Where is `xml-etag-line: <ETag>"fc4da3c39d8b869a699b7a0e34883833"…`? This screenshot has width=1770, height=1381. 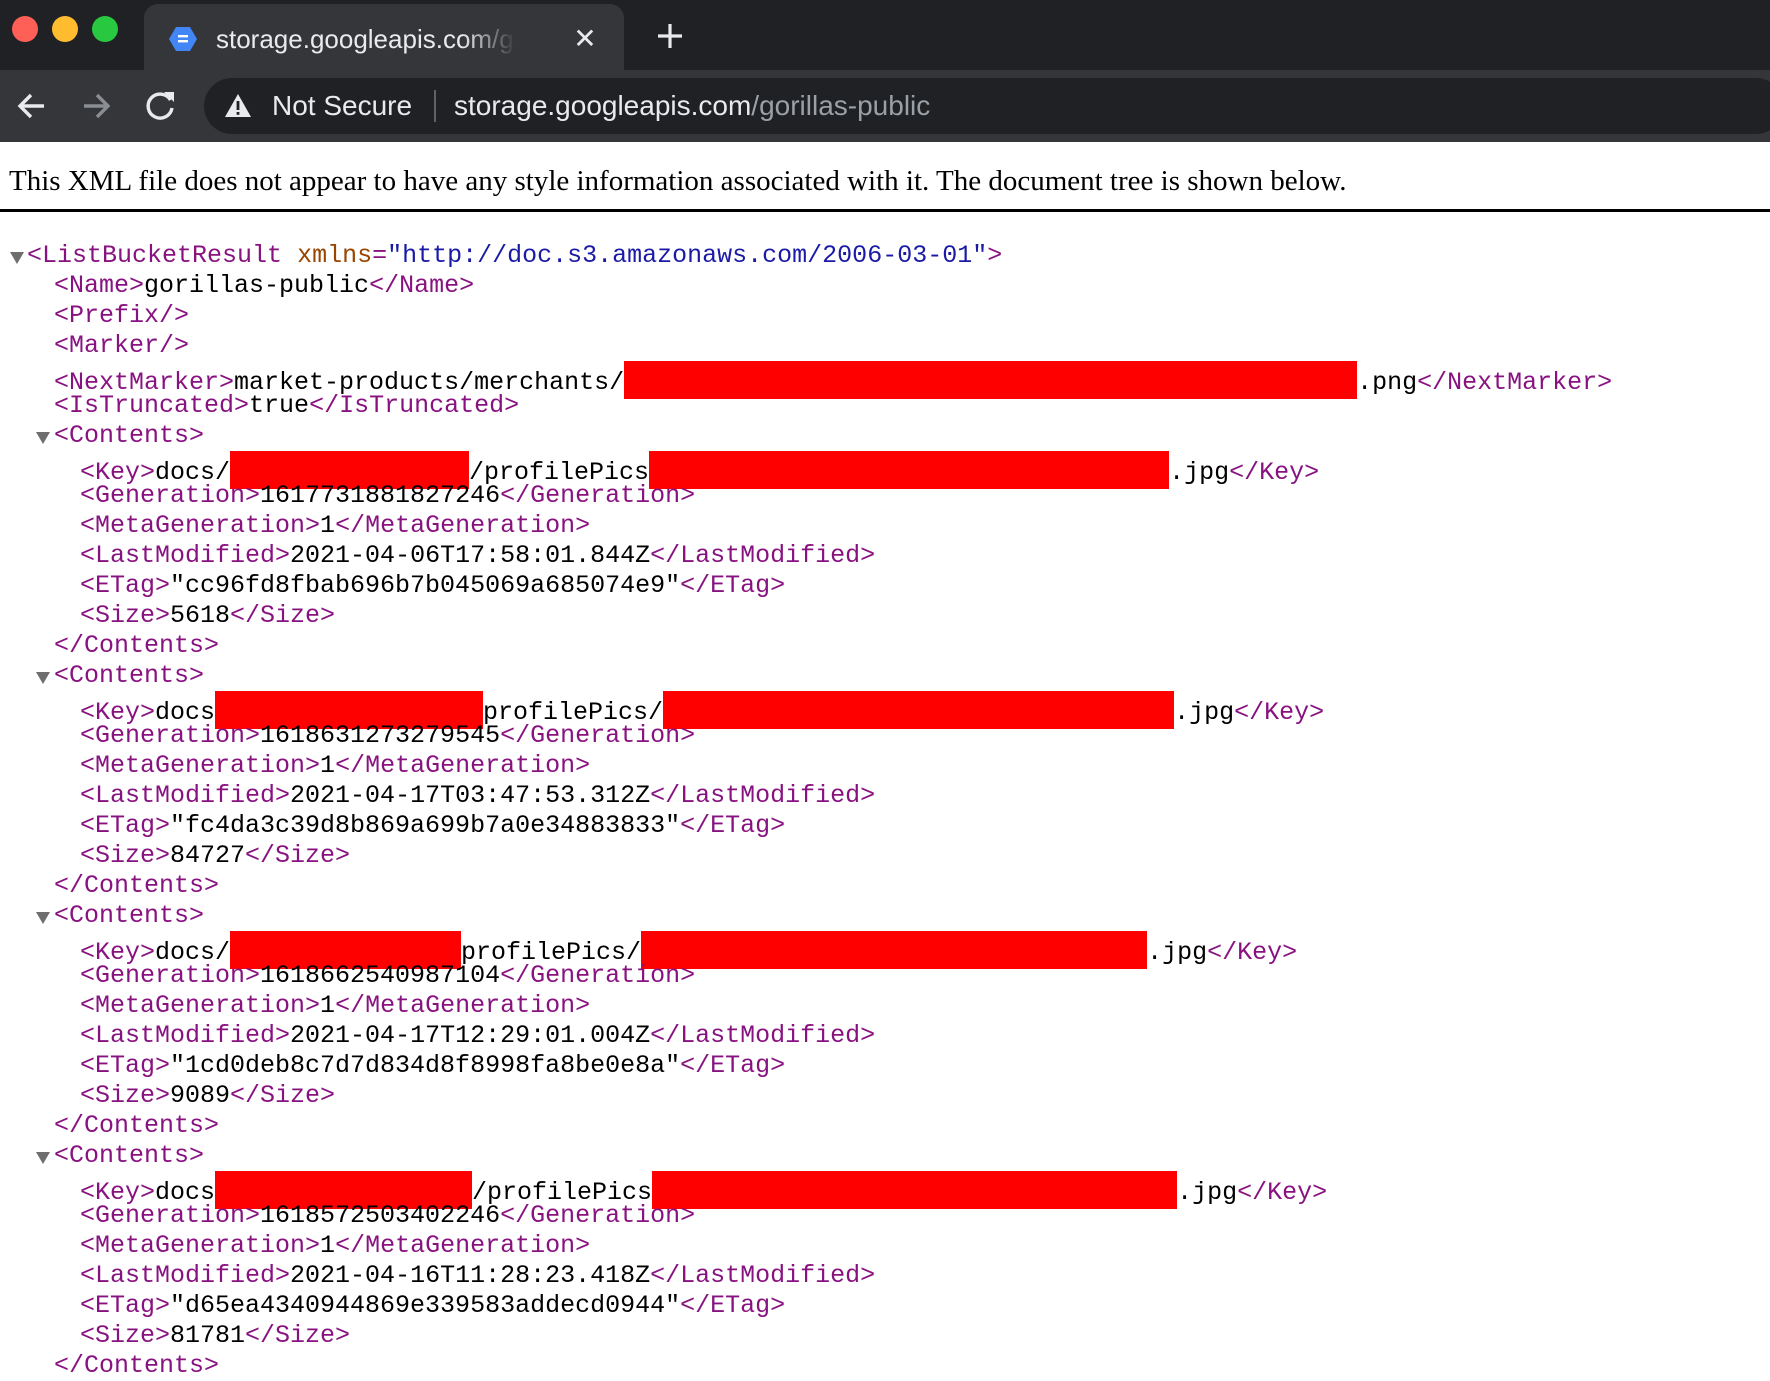 xml-etag-line: <ETag>"fc4da3c39d8b869a699b7a0e34883833"… is located at coordinates (433, 825).